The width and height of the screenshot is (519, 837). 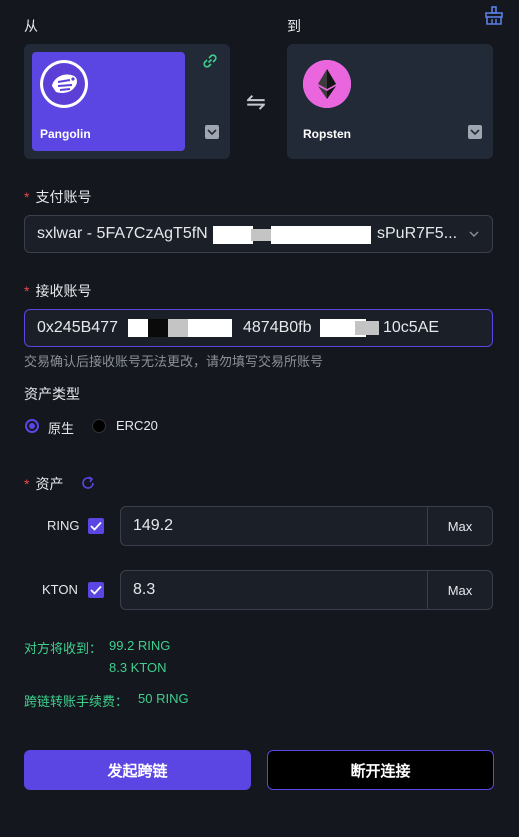 What do you see at coordinates (63, 648) in the screenshot?
I see `receive-summary-label: 对方将收到：` at bounding box center [63, 648].